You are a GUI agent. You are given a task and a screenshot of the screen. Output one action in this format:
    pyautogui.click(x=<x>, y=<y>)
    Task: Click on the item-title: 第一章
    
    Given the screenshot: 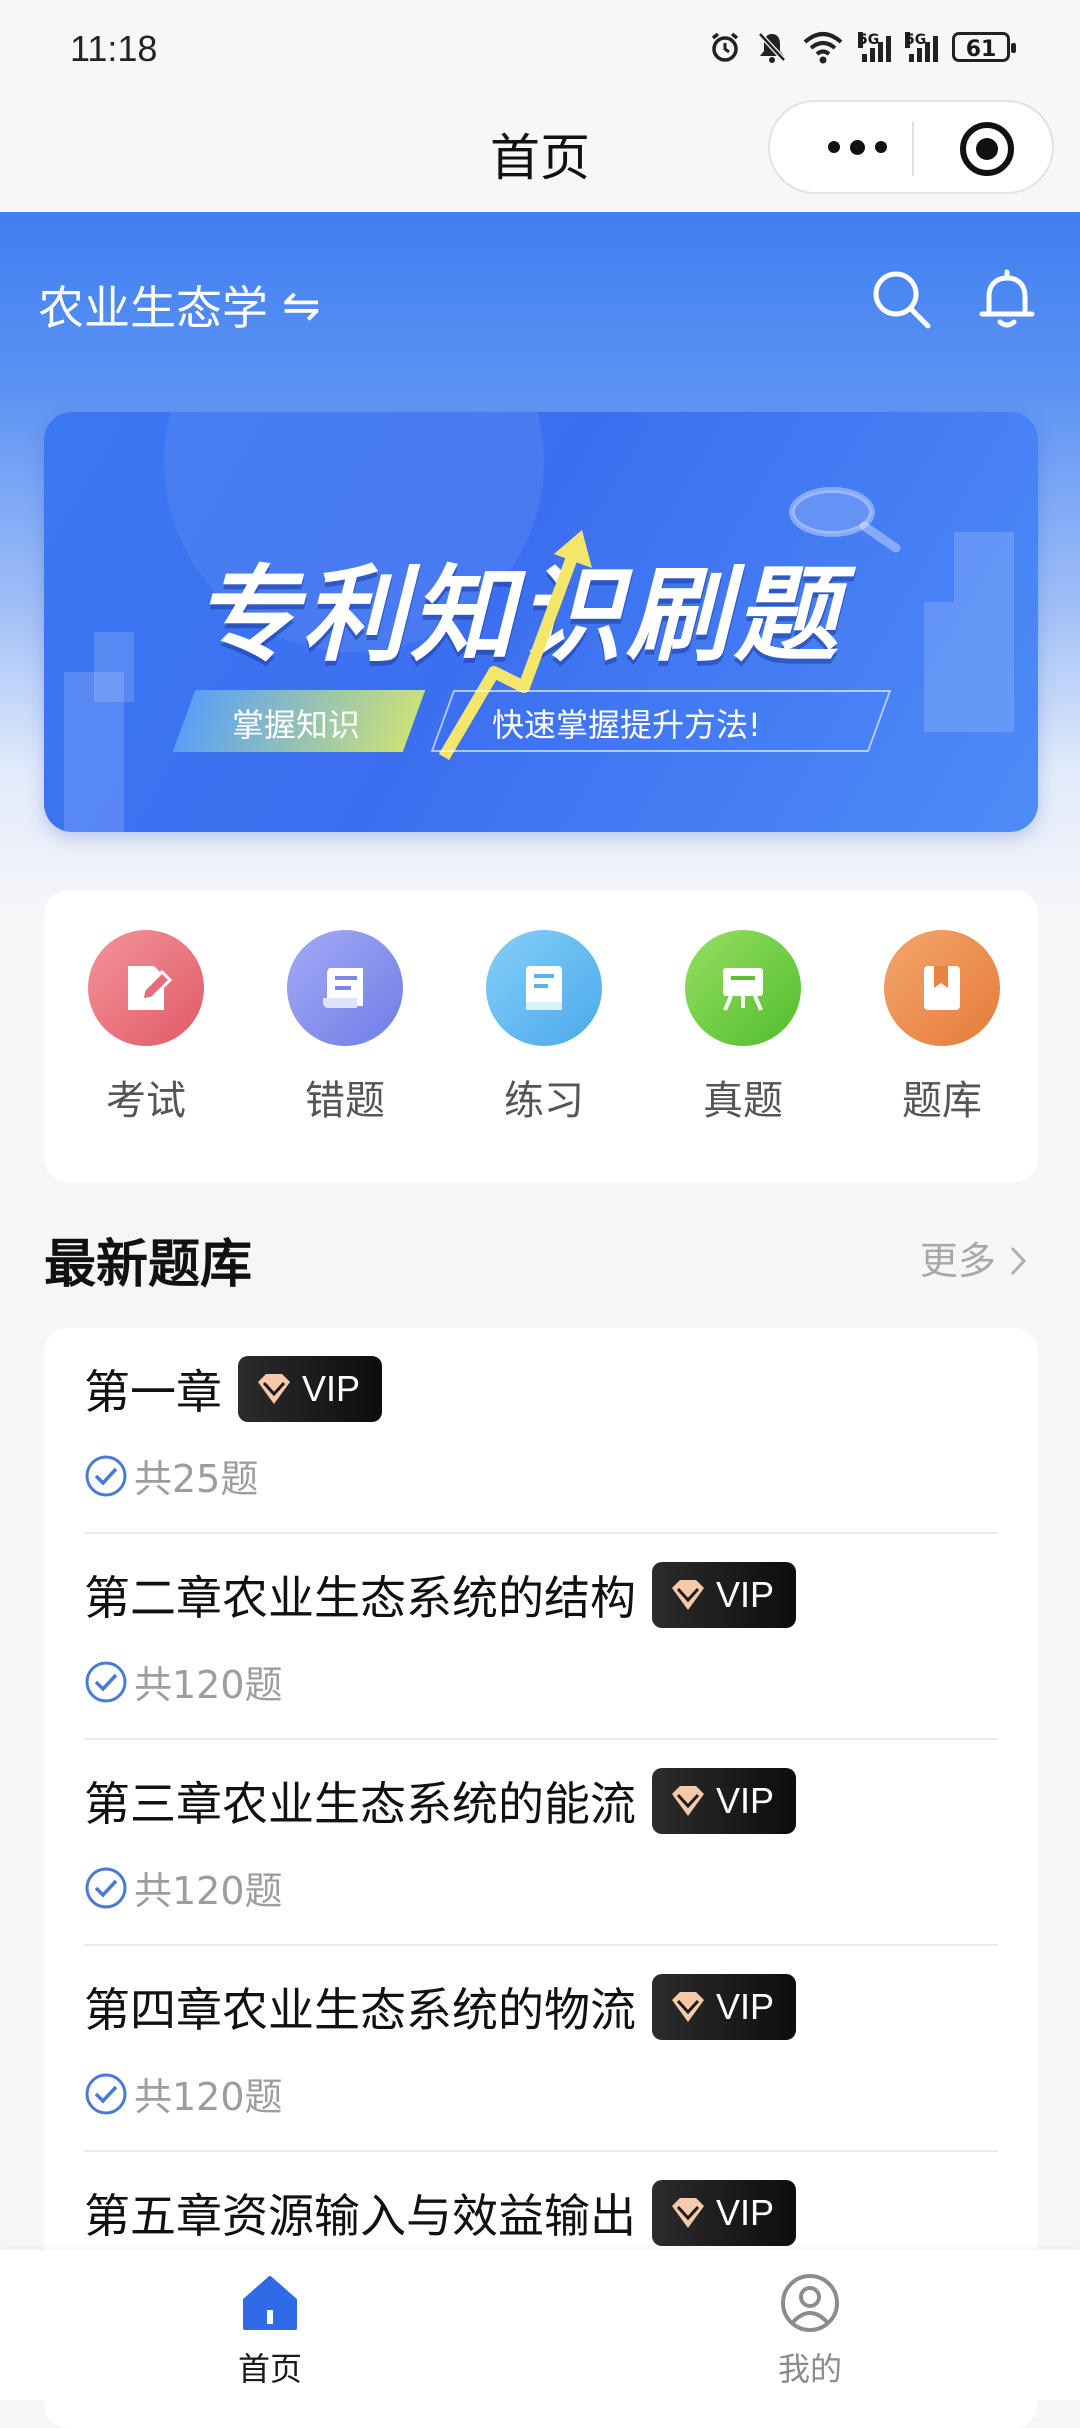 What is the action you would take?
    pyautogui.click(x=153, y=1392)
    